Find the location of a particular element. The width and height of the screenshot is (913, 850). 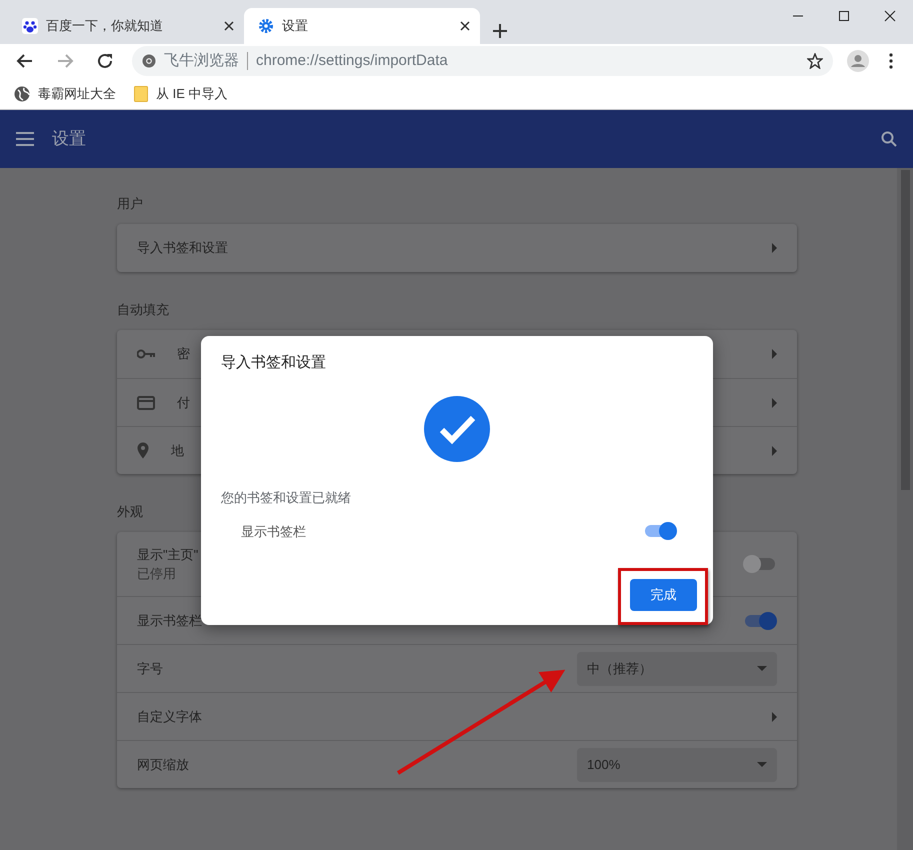

address-bar: 飞牛浏览器 chrome://settings/importData is located at coordinates (482, 61).